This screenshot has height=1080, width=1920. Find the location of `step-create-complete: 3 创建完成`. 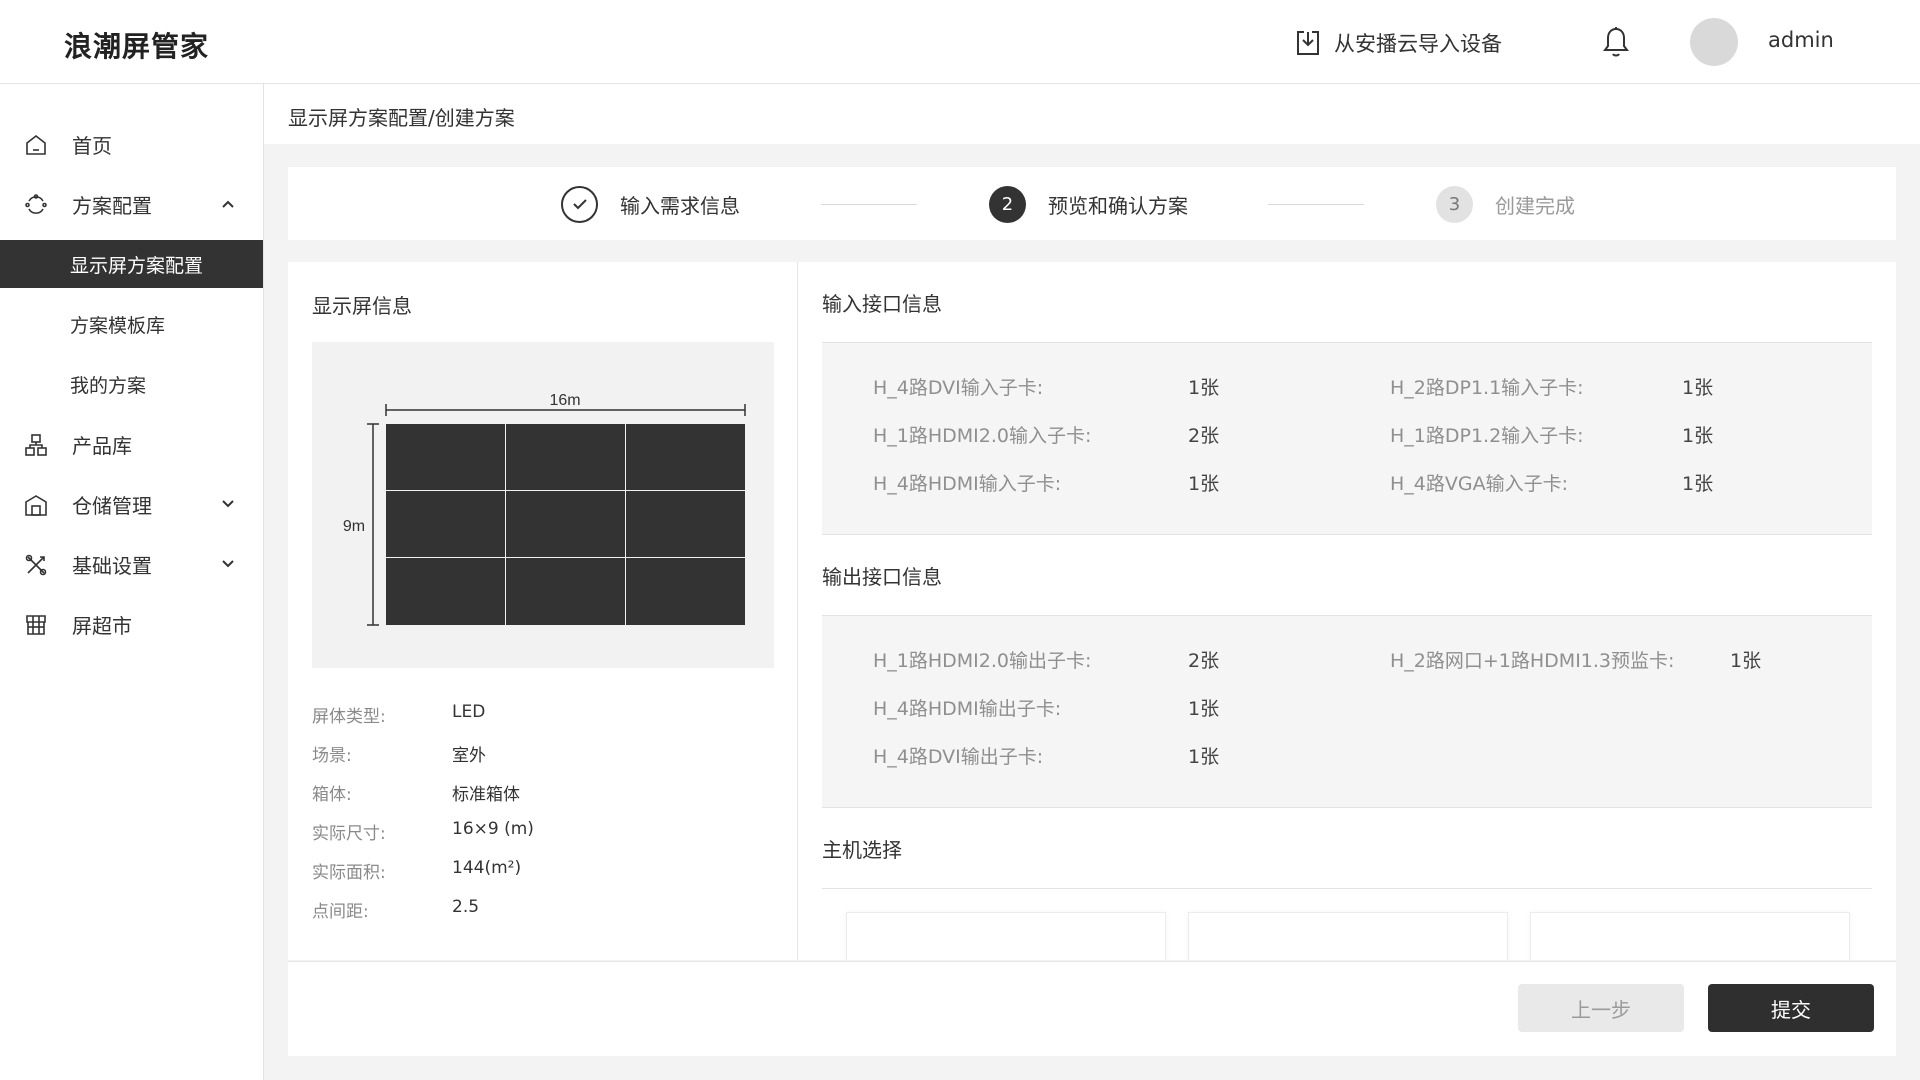

step-create-complete: 3 创建完成 is located at coordinates (1505, 204).